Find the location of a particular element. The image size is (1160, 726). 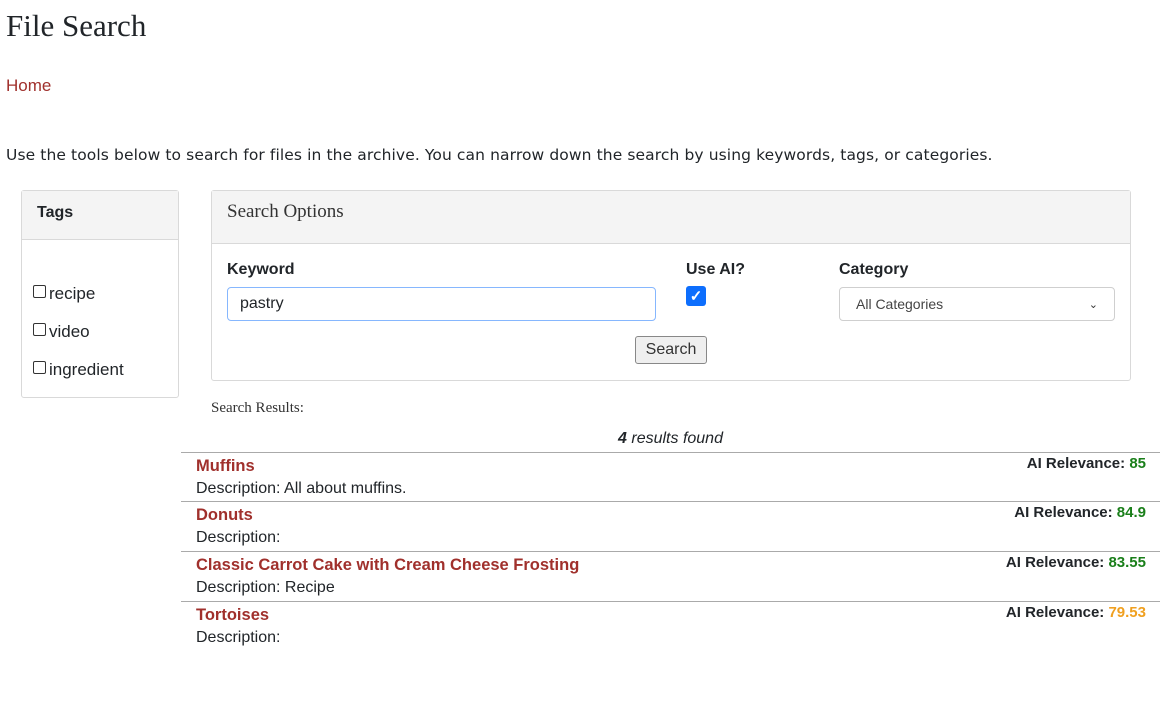

tags-header: Tags is located at coordinates (100, 215).